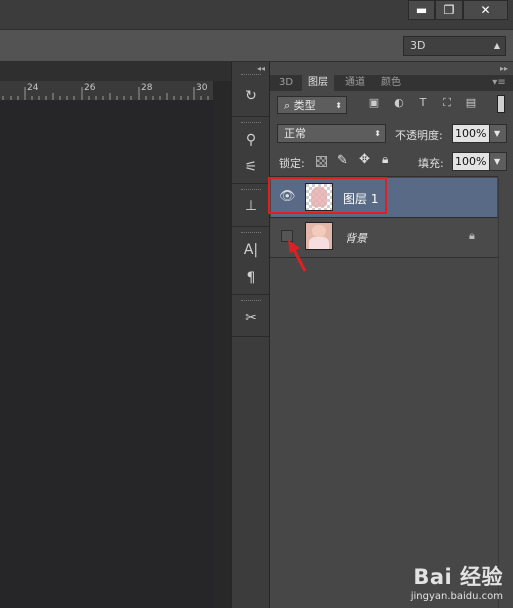 Image resolution: width=513 pixels, height=608 pixels. What do you see at coordinates (449, 10) in the screenshot?
I see `restore-button: ❐` at bounding box center [449, 10].